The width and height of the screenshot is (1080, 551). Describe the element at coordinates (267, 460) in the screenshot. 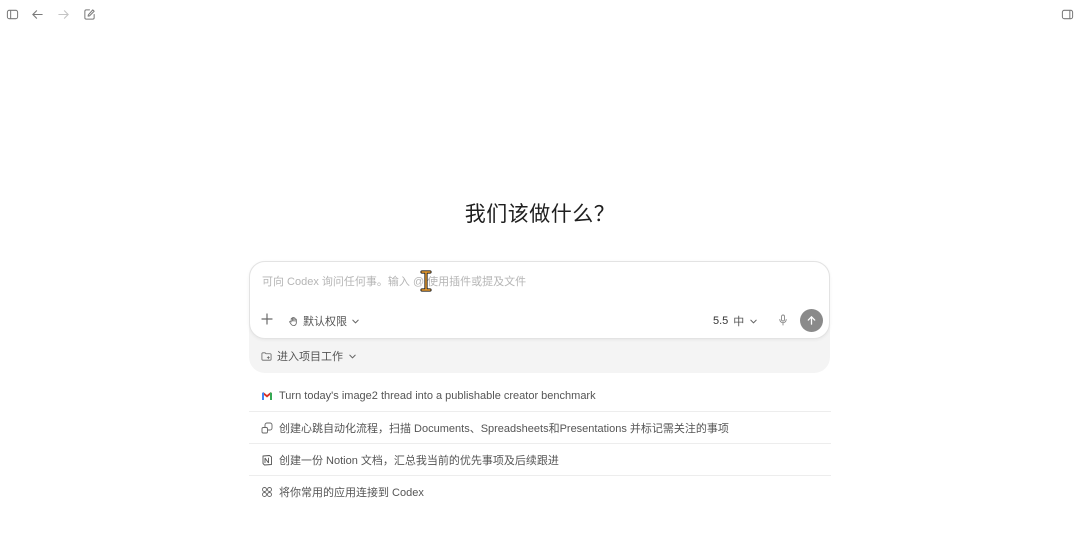

I see `notion-icon` at that location.